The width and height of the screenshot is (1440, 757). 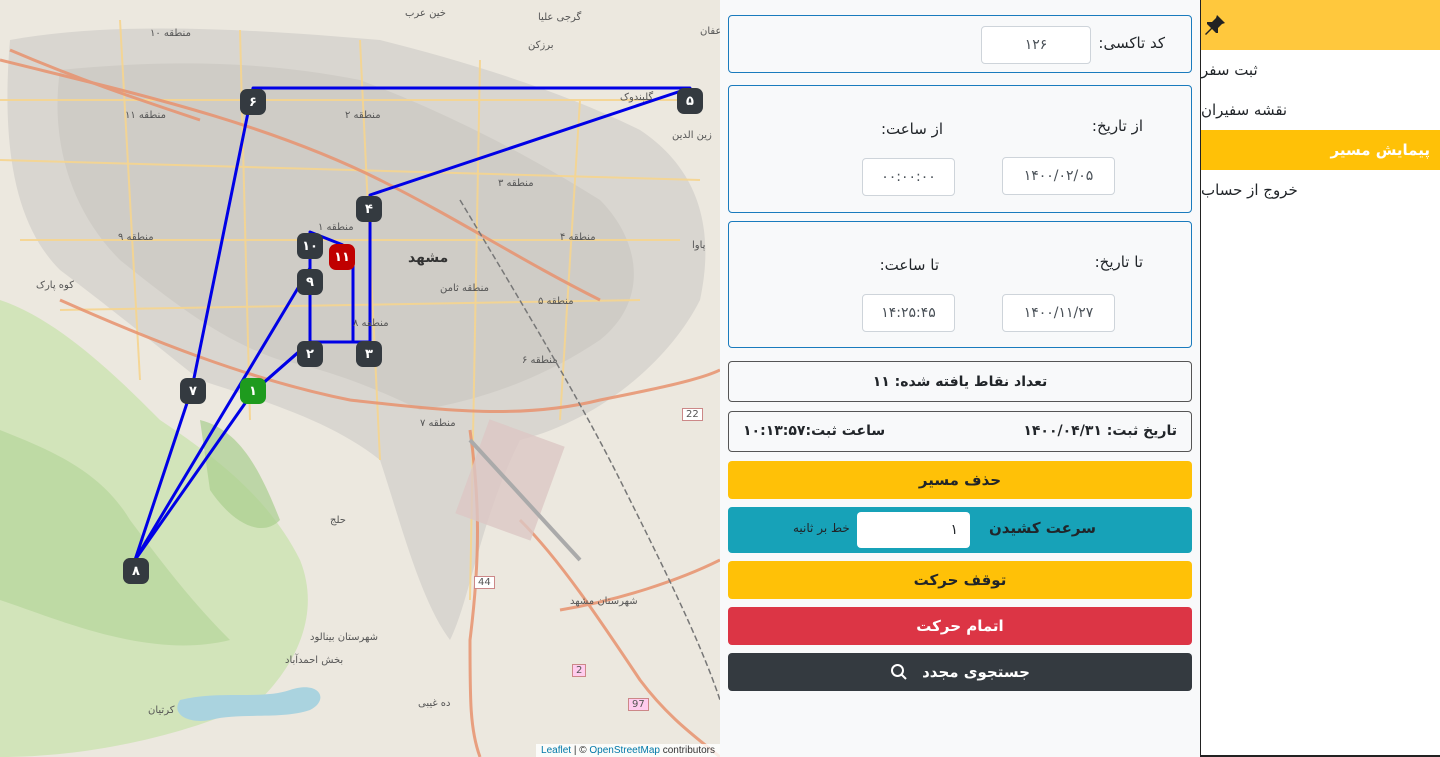 What do you see at coordinates (170, 33) in the screenshot?
I see `map-label: منطقه ۱۰` at bounding box center [170, 33].